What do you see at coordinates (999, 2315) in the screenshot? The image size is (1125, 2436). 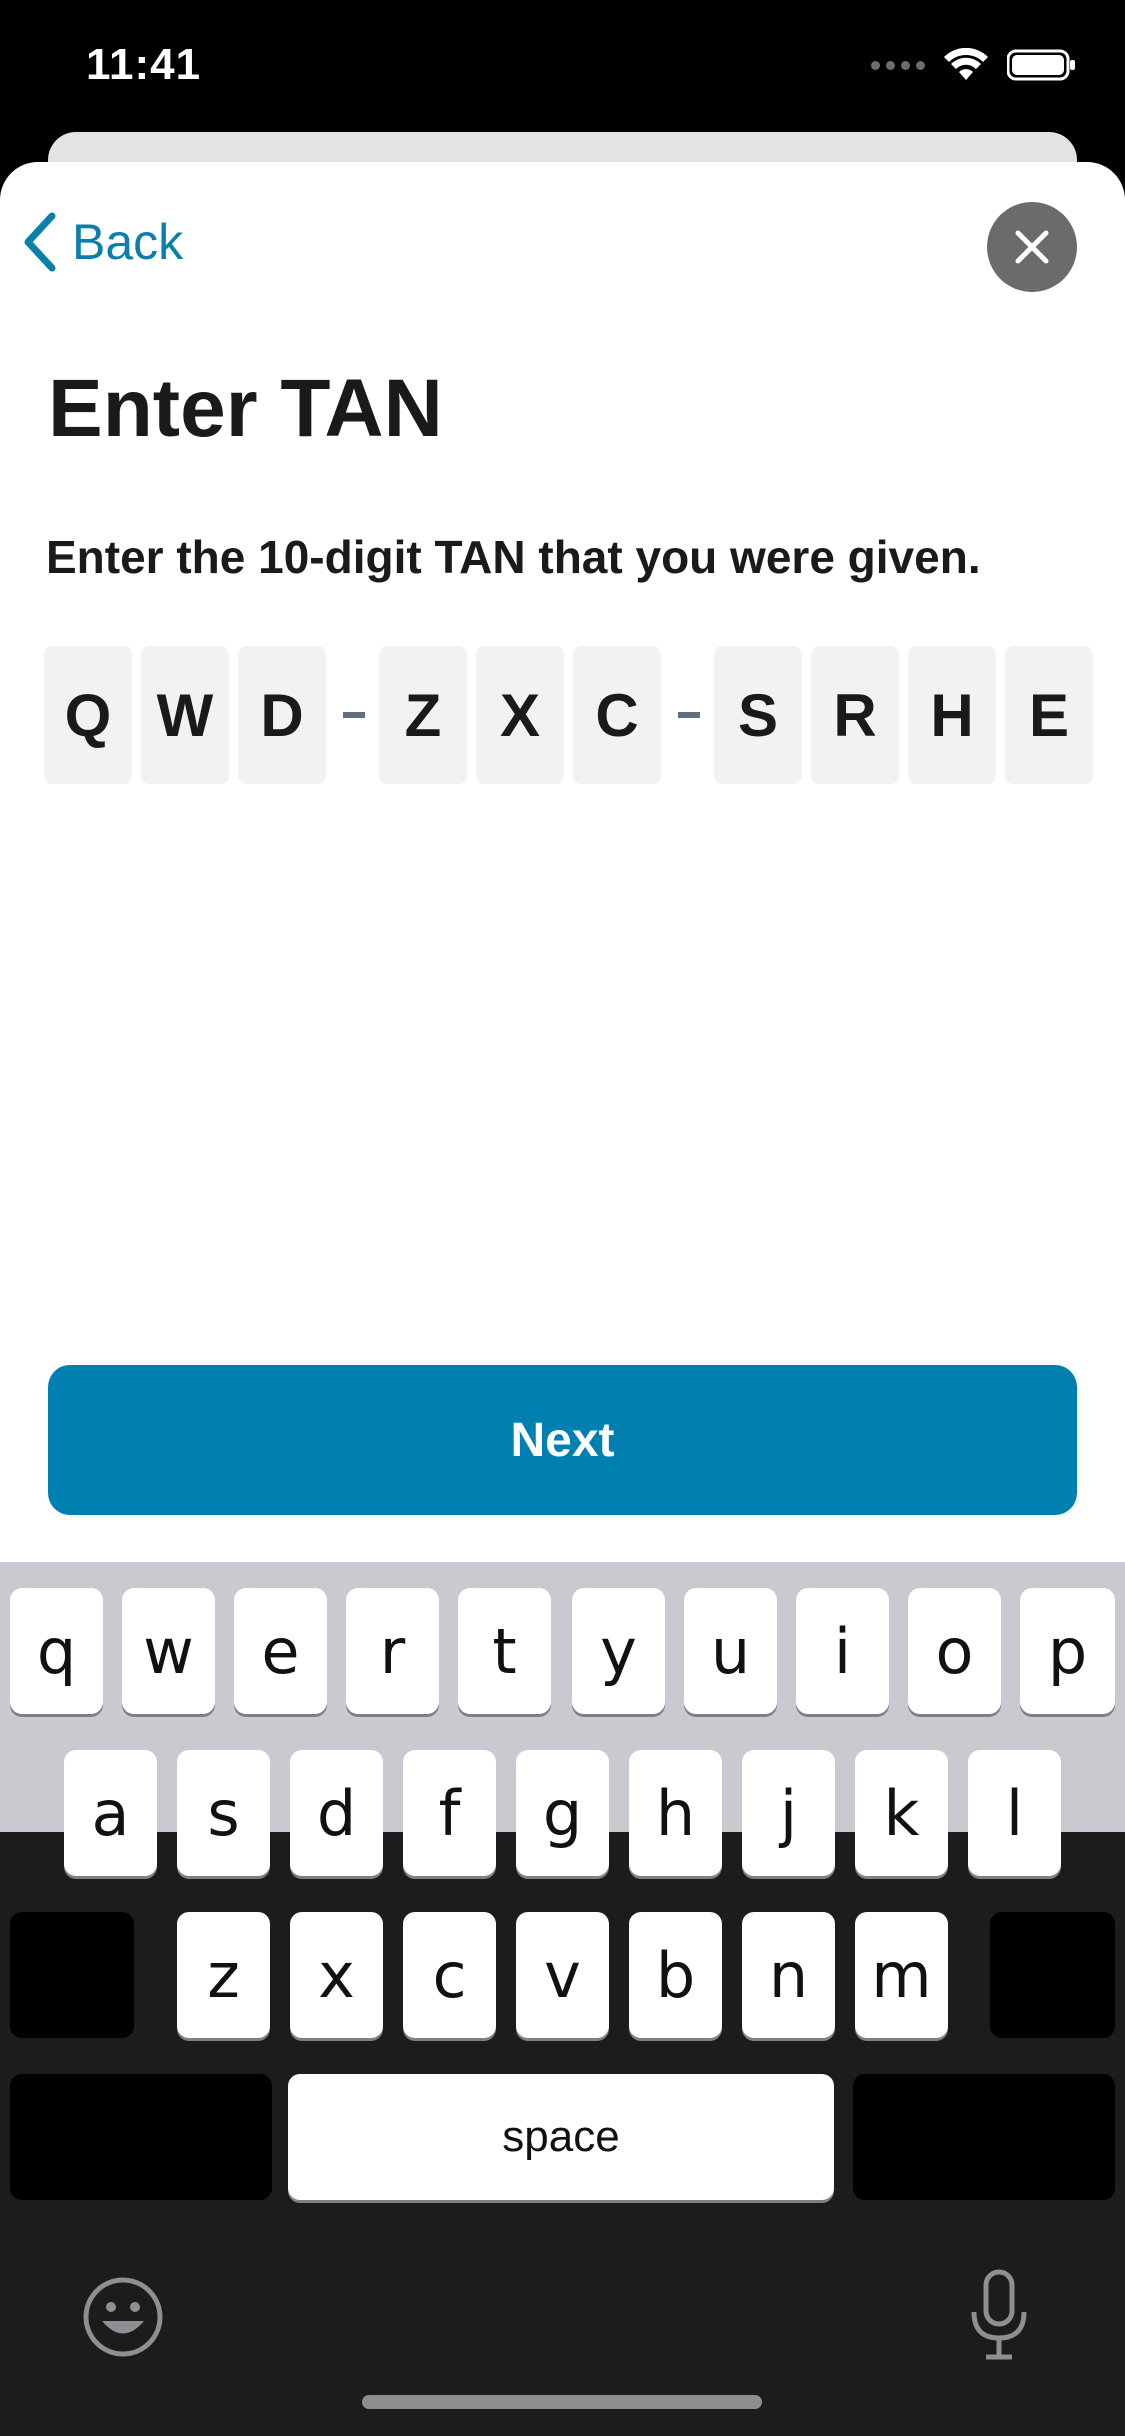 I see `microphone-icon` at bounding box center [999, 2315].